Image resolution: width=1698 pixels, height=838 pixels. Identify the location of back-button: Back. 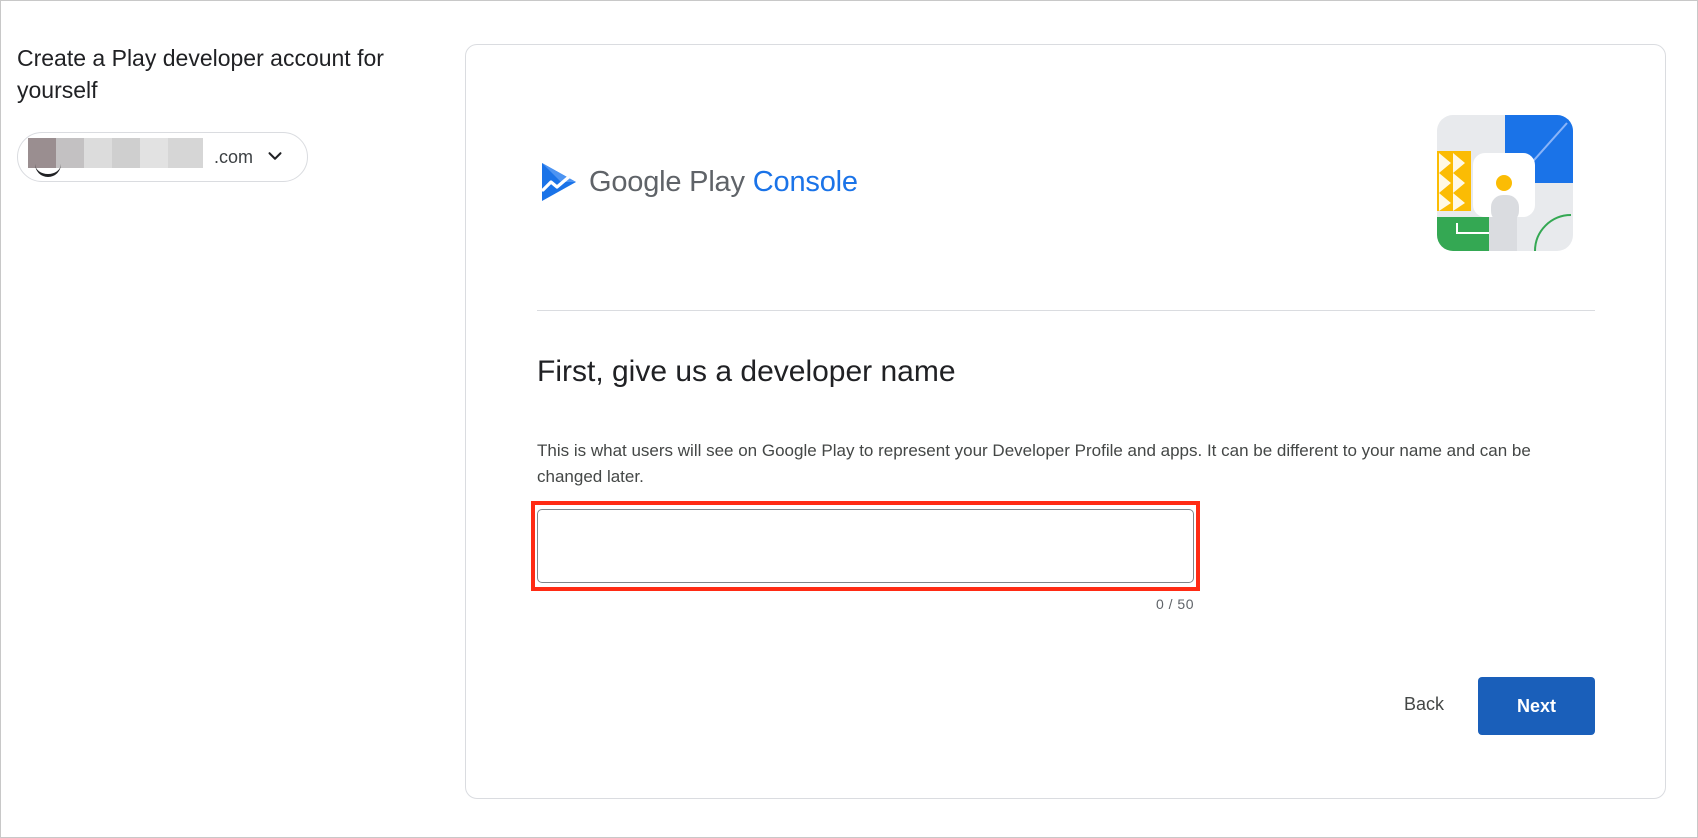
(1424, 704).